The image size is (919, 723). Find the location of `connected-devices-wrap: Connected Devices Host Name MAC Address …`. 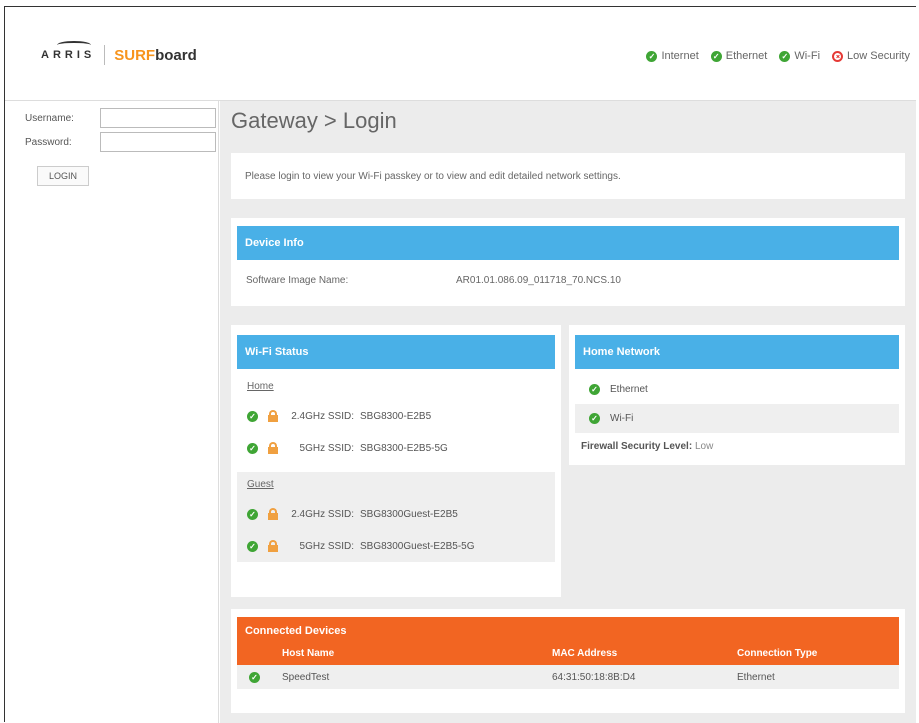

connected-devices-wrap: Connected Devices Host Name MAC Address … is located at coordinates (568, 649).